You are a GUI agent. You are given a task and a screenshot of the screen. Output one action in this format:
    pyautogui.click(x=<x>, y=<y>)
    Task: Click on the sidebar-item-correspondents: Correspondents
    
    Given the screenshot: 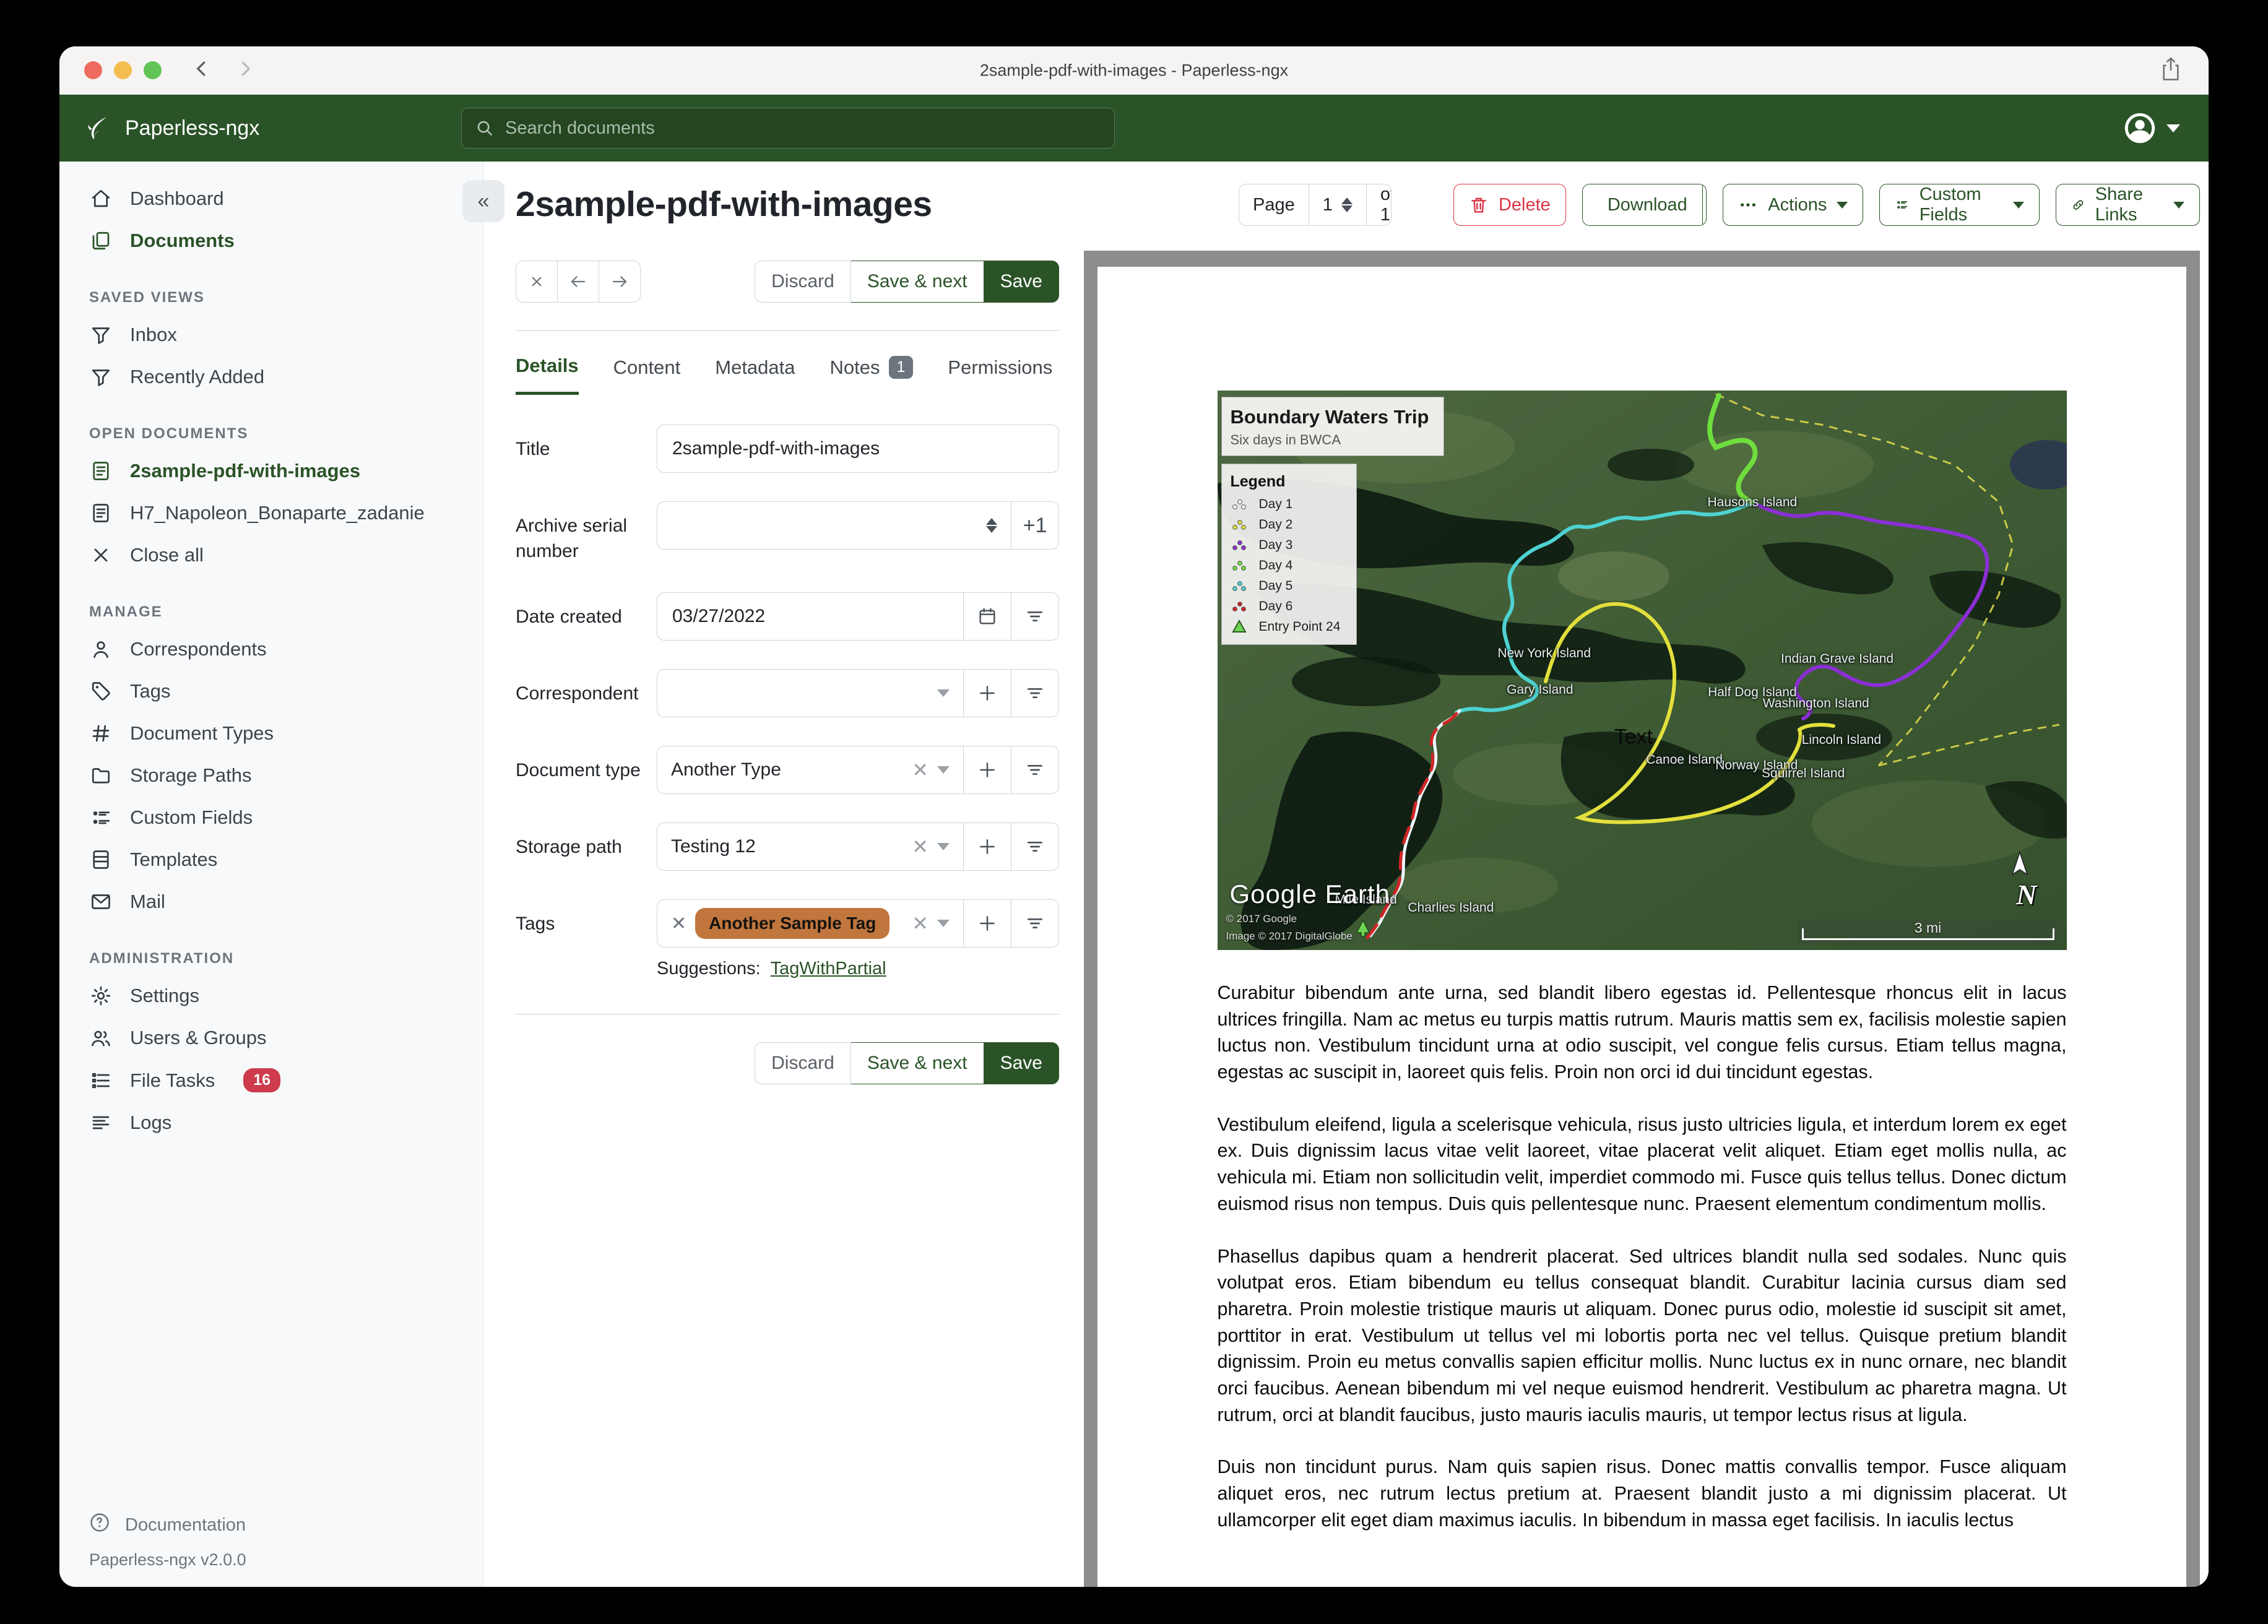 What is the action you would take?
    pyautogui.click(x=271, y=649)
    